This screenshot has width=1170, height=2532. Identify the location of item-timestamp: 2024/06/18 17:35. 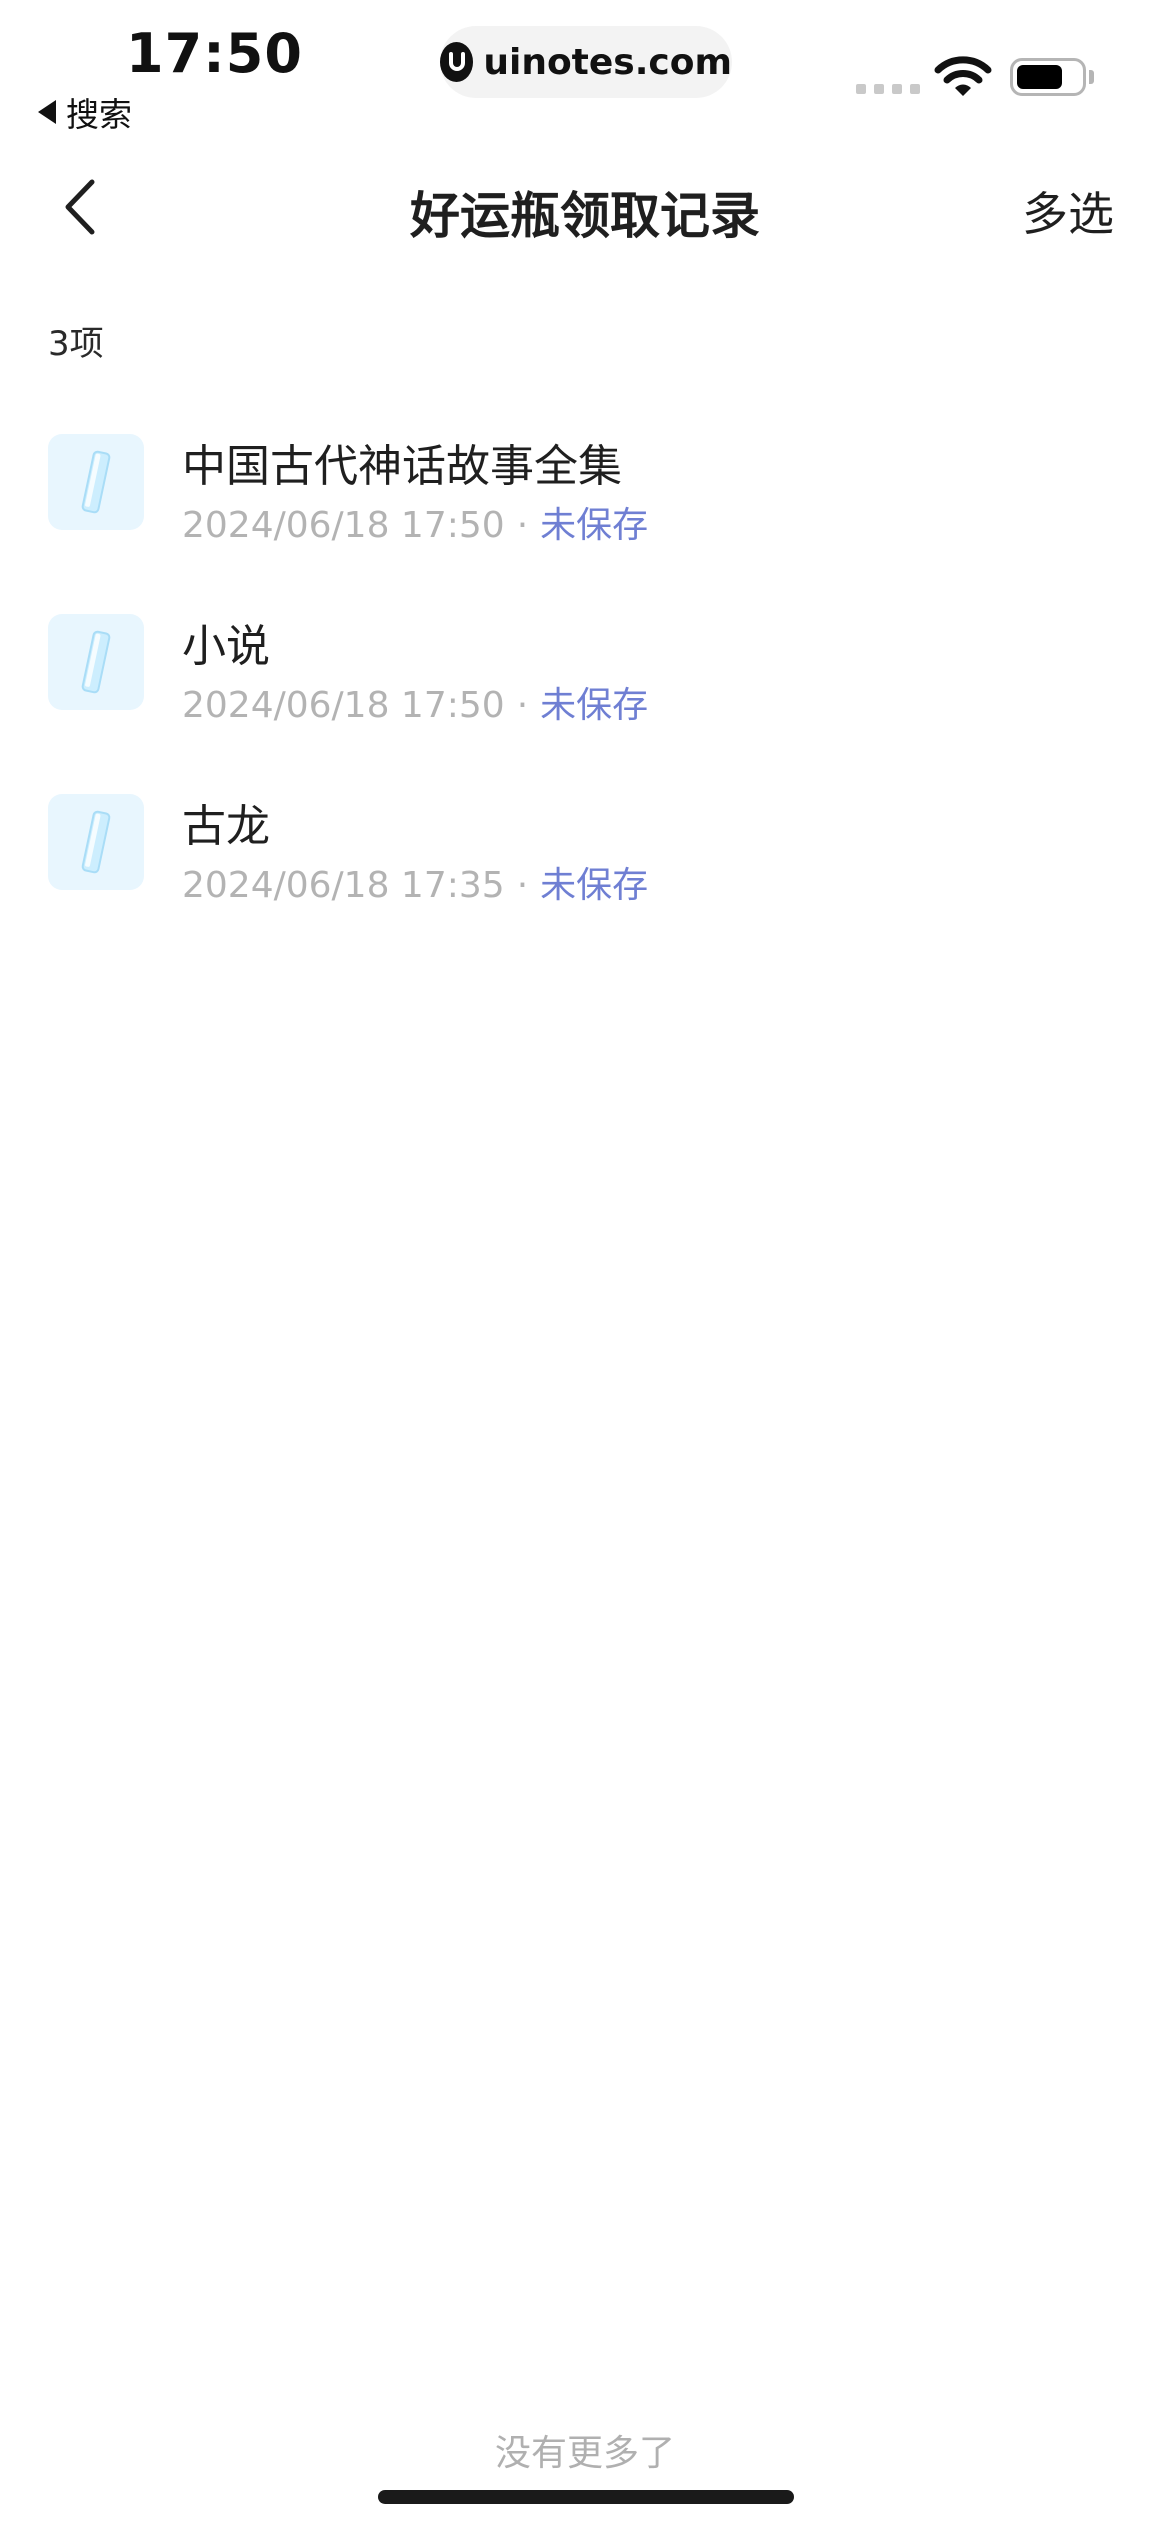
(343, 885).